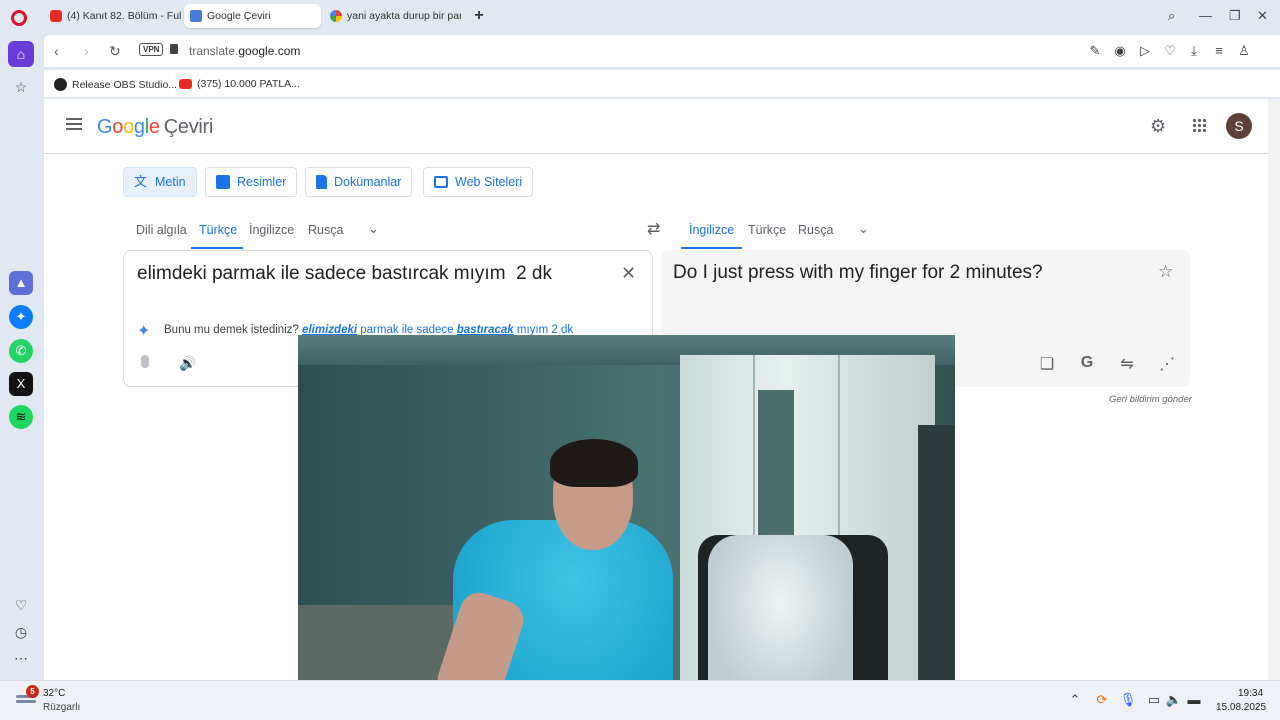 This screenshot has height=720, width=1280. What do you see at coordinates (21, 283) in the screenshot?
I see `aria-icon: ▲` at bounding box center [21, 283].